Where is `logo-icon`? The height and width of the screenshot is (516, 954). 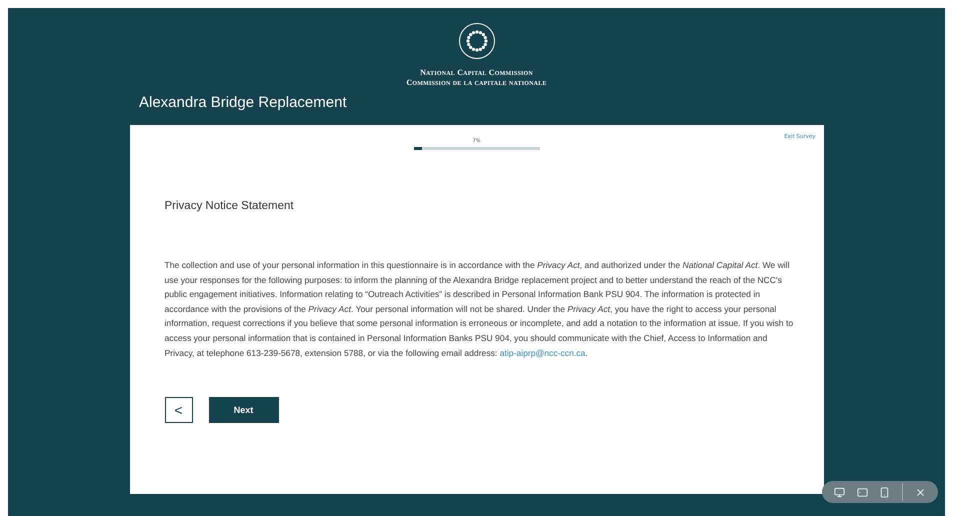 logo-icon is located at coordinates (477, 41).